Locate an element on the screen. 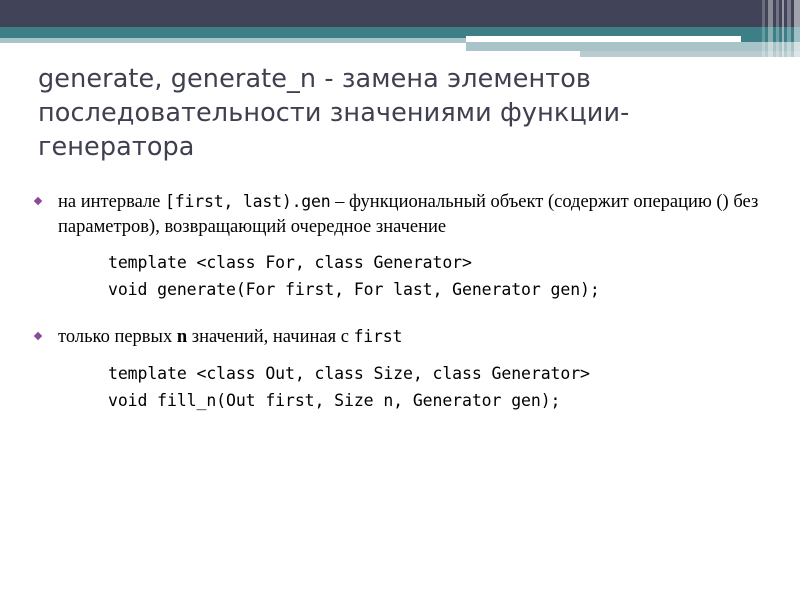 The image size is (800, 600). bullet-text-emphasis: n is located at coordinates (182, 337).